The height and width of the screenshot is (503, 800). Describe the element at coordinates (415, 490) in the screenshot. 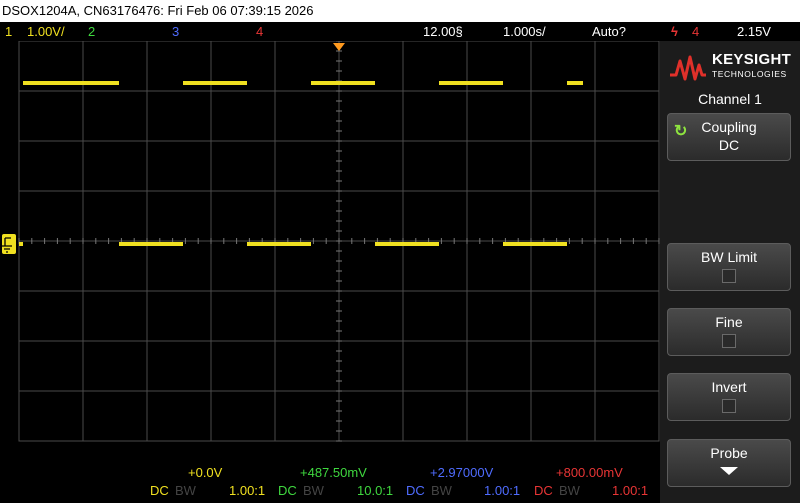

I see `ch3-coupling: DC` at that location.